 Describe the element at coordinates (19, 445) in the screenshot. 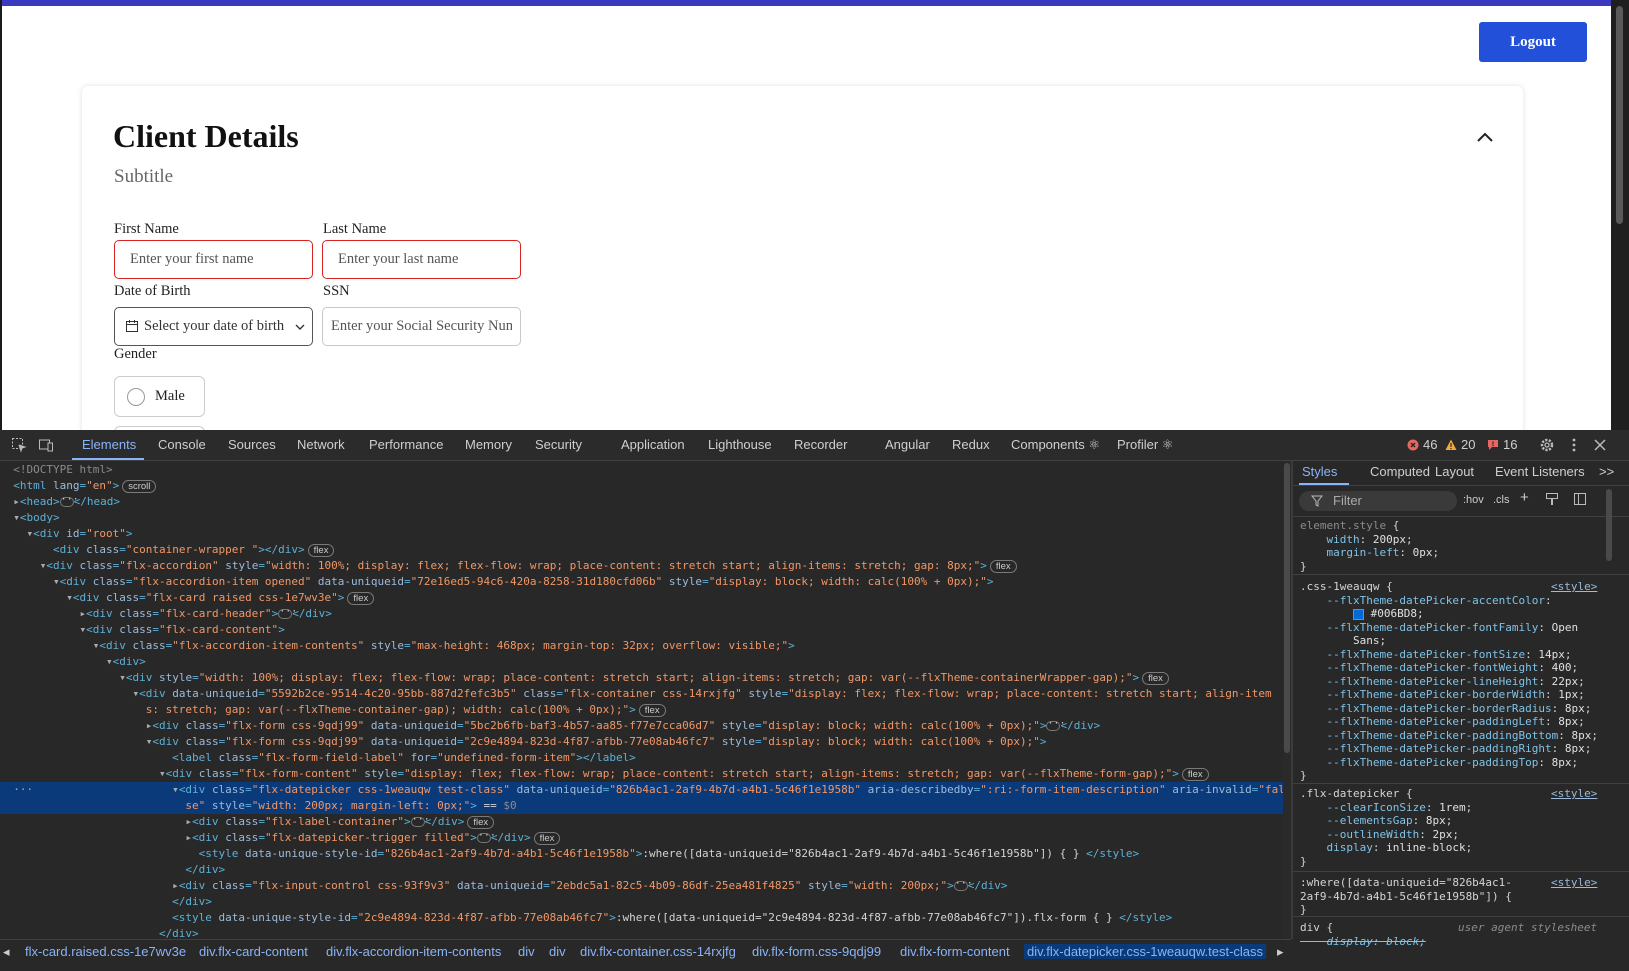

I see `inspect-element-icon` at that location.